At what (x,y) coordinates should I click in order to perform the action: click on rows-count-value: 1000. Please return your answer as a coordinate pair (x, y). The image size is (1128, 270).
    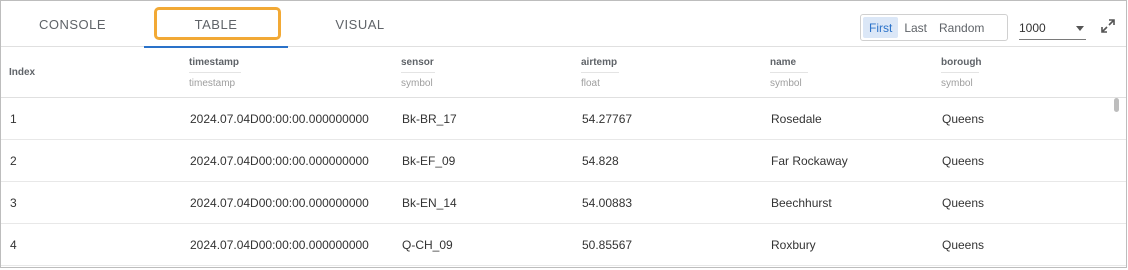
    Looking at the image, I should click on (1032, 27).